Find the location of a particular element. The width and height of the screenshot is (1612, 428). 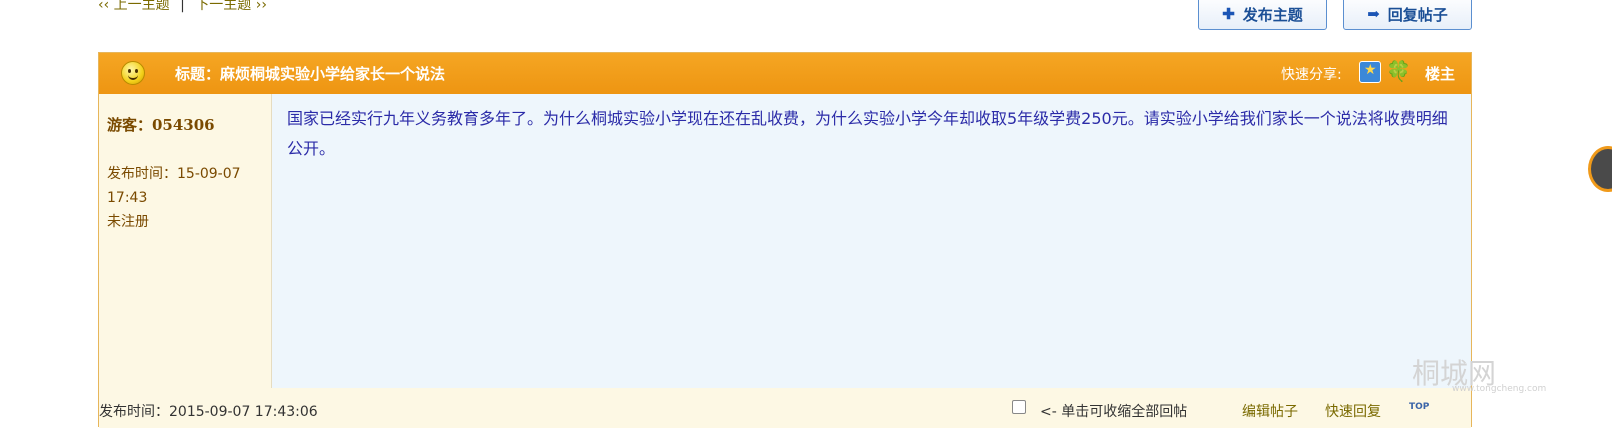

qzone-share-icon is located at coordinates (1370, 72).